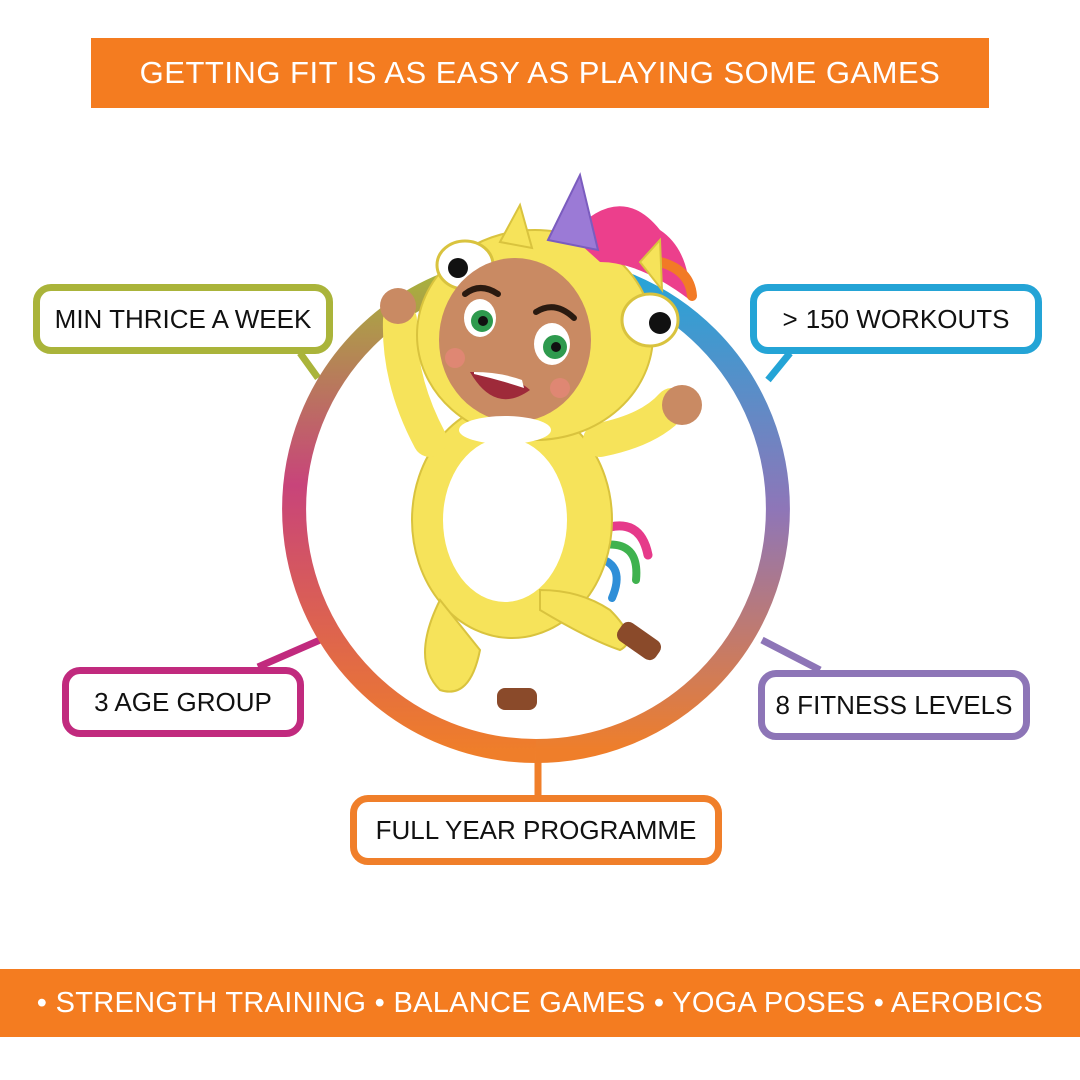 Image resolution: width=1080 pixels, height=1080 pixels. I want to click on feature-workouts-label: 150 WORKOUTS, so click(907, 318).